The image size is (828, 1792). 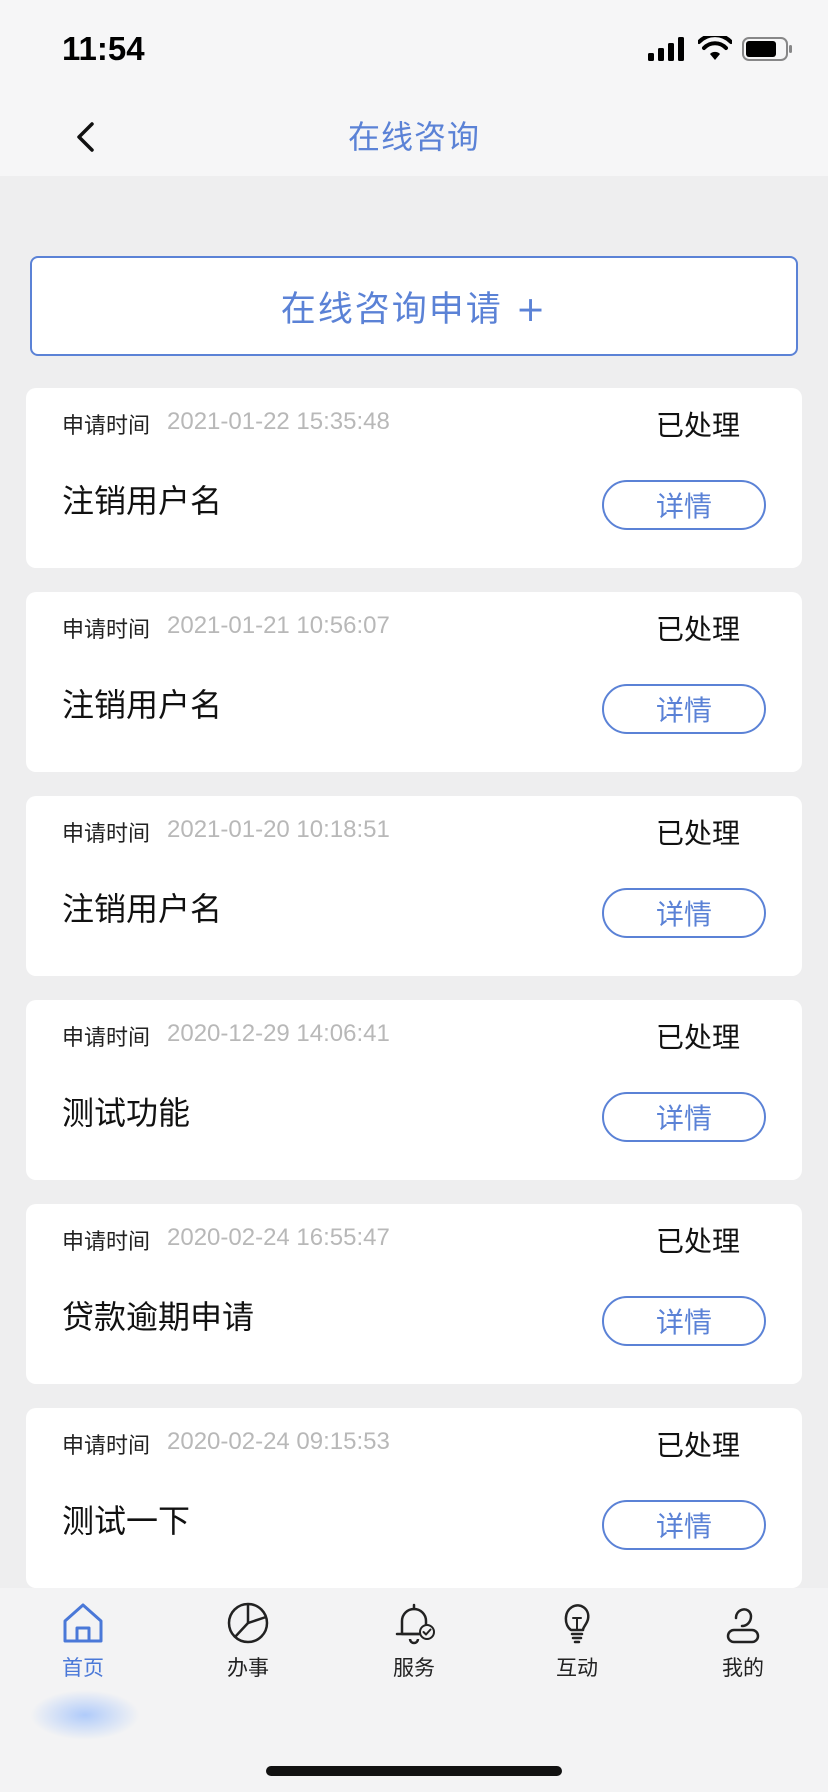 I want to click on record-card: 申请时间 2020-02-24 09:15:53 已处理 测试一下 详情, so click(x=414, y=1498).